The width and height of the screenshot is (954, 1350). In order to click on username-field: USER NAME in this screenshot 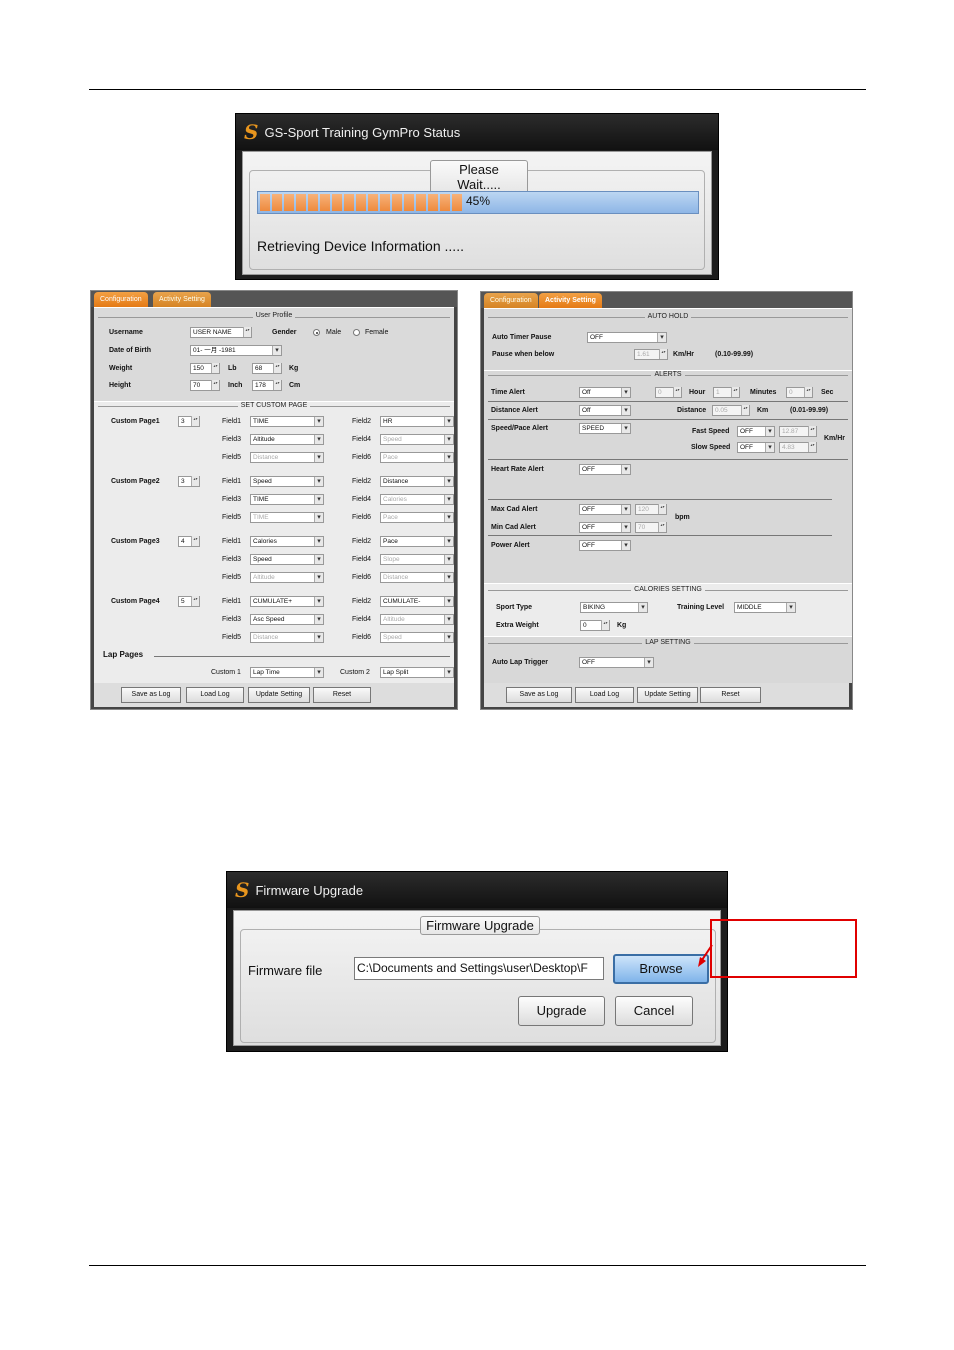, I will do `click(221, 332)`.